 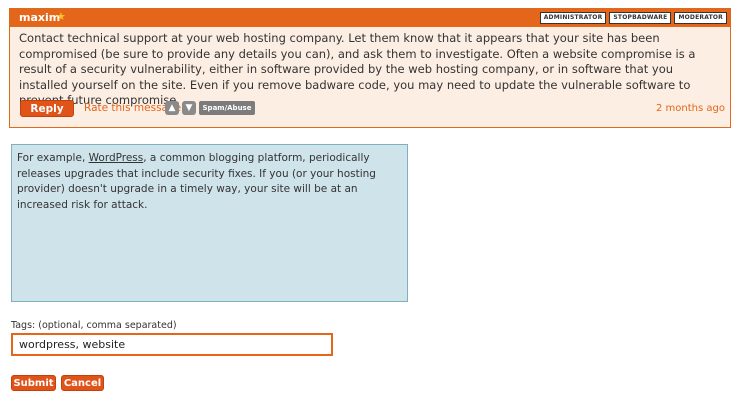 What do you see at coordinates (172, 108) in the screenshot?
I see `thumbs-up-icon: ▲` at bounding box center [172, 108].